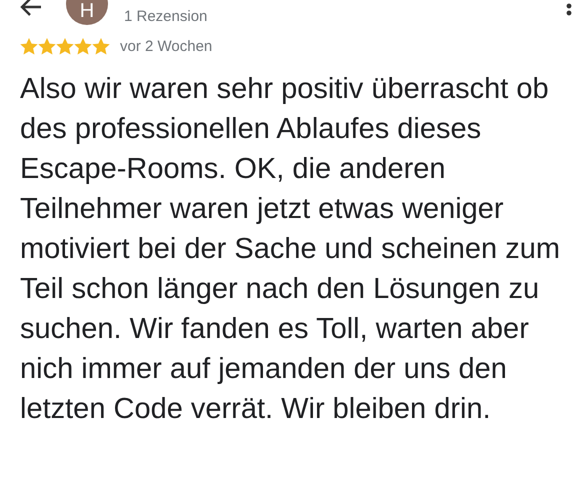 The height and width of the screenshot is (502, 582). Describe the element at coordinates (166, 46) in the screenshot. I see `review-date: vor 2 Wochen` at that location.